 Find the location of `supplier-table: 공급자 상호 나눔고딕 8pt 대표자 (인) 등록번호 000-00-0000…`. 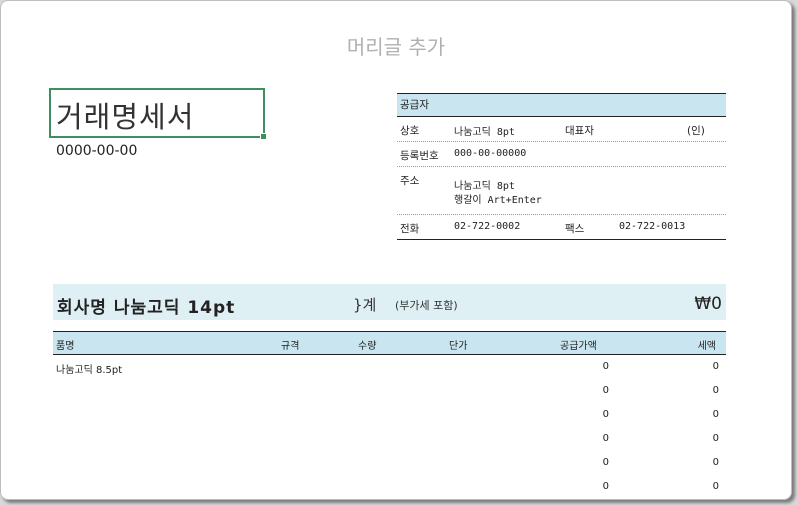

supplier-table: 공급자 상호 나눔고딕 8pt 대표자 (인) 등록번호 000-00-0000… is located at coordinates (561, 166).